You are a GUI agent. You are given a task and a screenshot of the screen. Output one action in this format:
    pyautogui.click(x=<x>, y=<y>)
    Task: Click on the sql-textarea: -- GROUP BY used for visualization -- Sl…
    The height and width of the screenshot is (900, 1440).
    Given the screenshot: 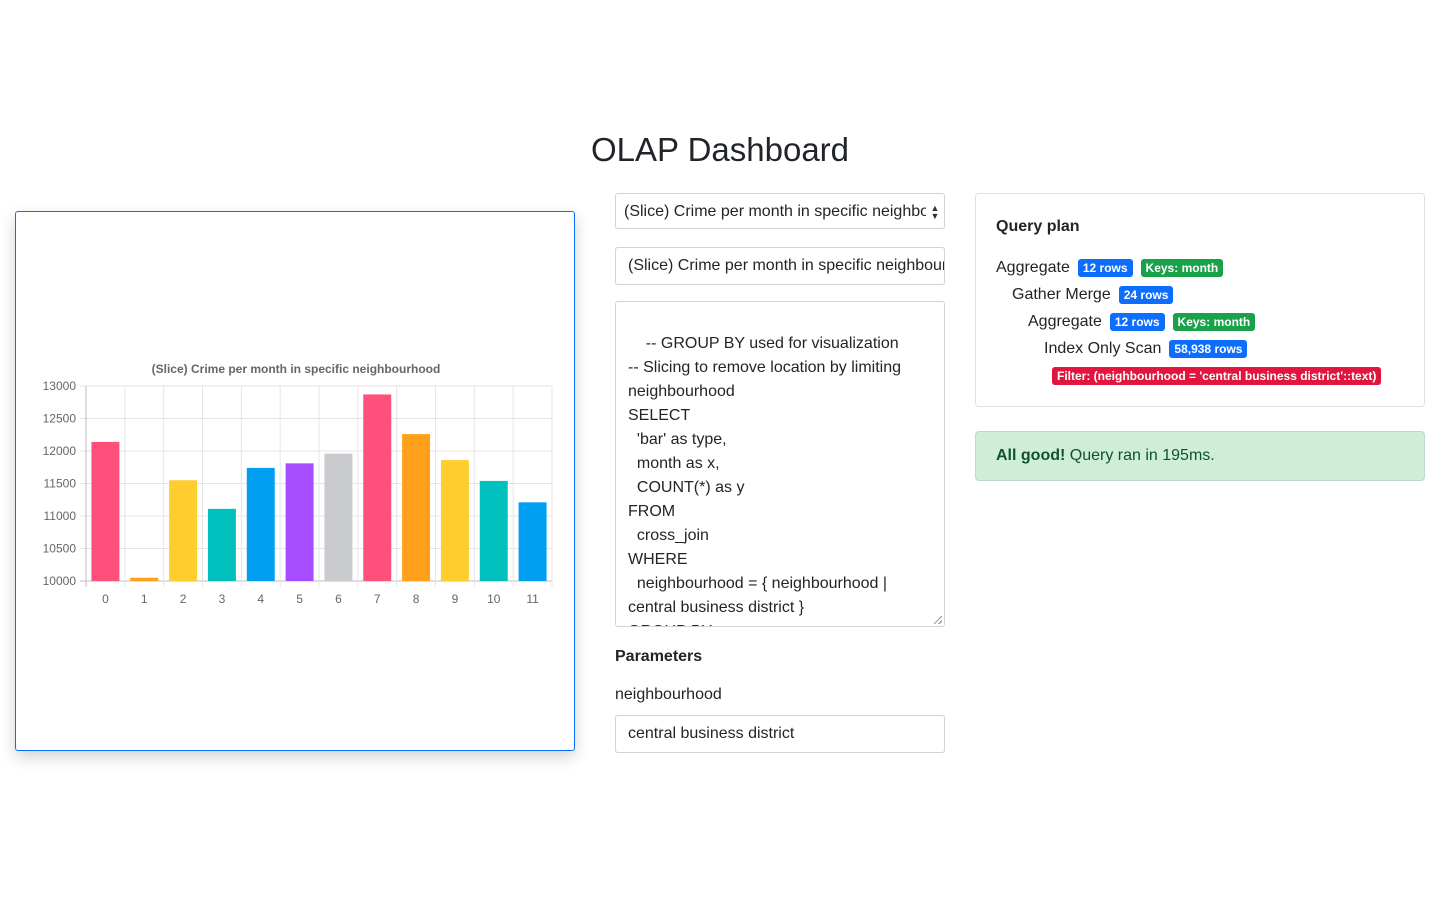 What is the action you would take?
    pyautogui.click(x=780, y=464)
    